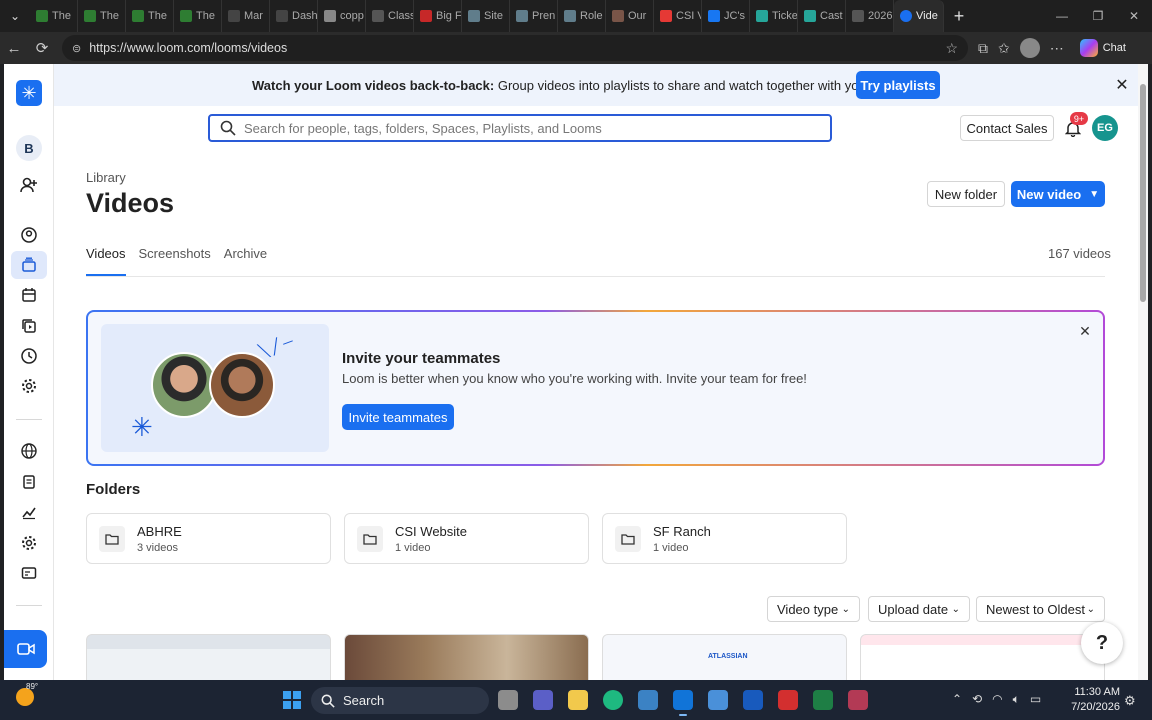 The height and width of the screenshot is (720, 1152). What do you see at coordinates (1130, 701) in the screenshot?
I see `notification-center-icon: ⚙` at bounding box center [1130, 701].